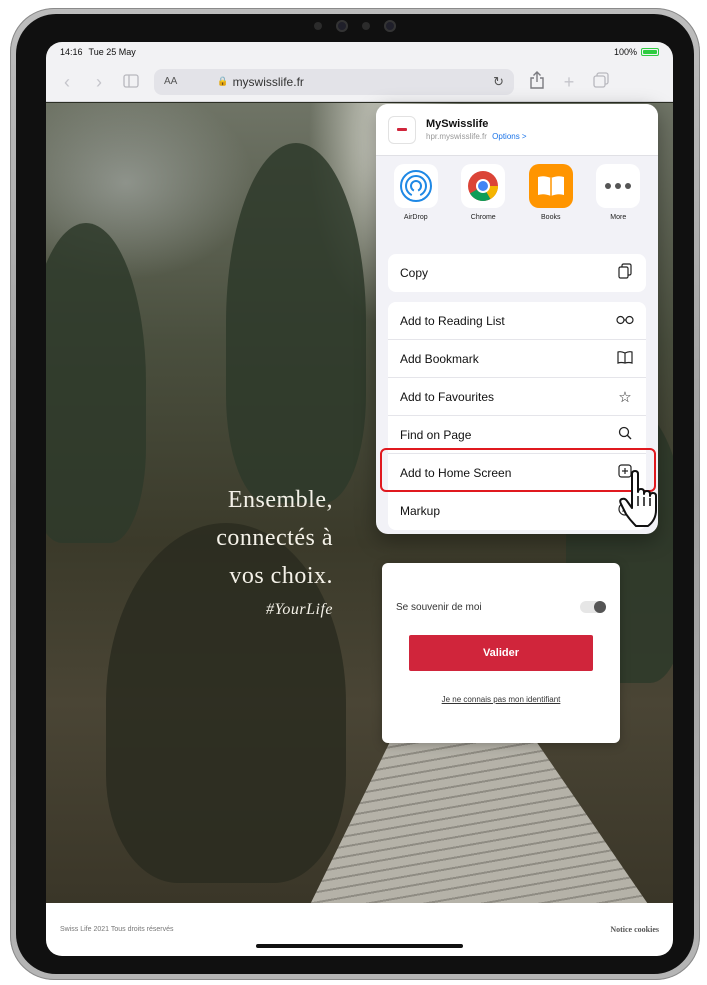 The image size is (707, 985). I want to click on share-app-row: AirDrop Chrome Books More, so click(517, 204).